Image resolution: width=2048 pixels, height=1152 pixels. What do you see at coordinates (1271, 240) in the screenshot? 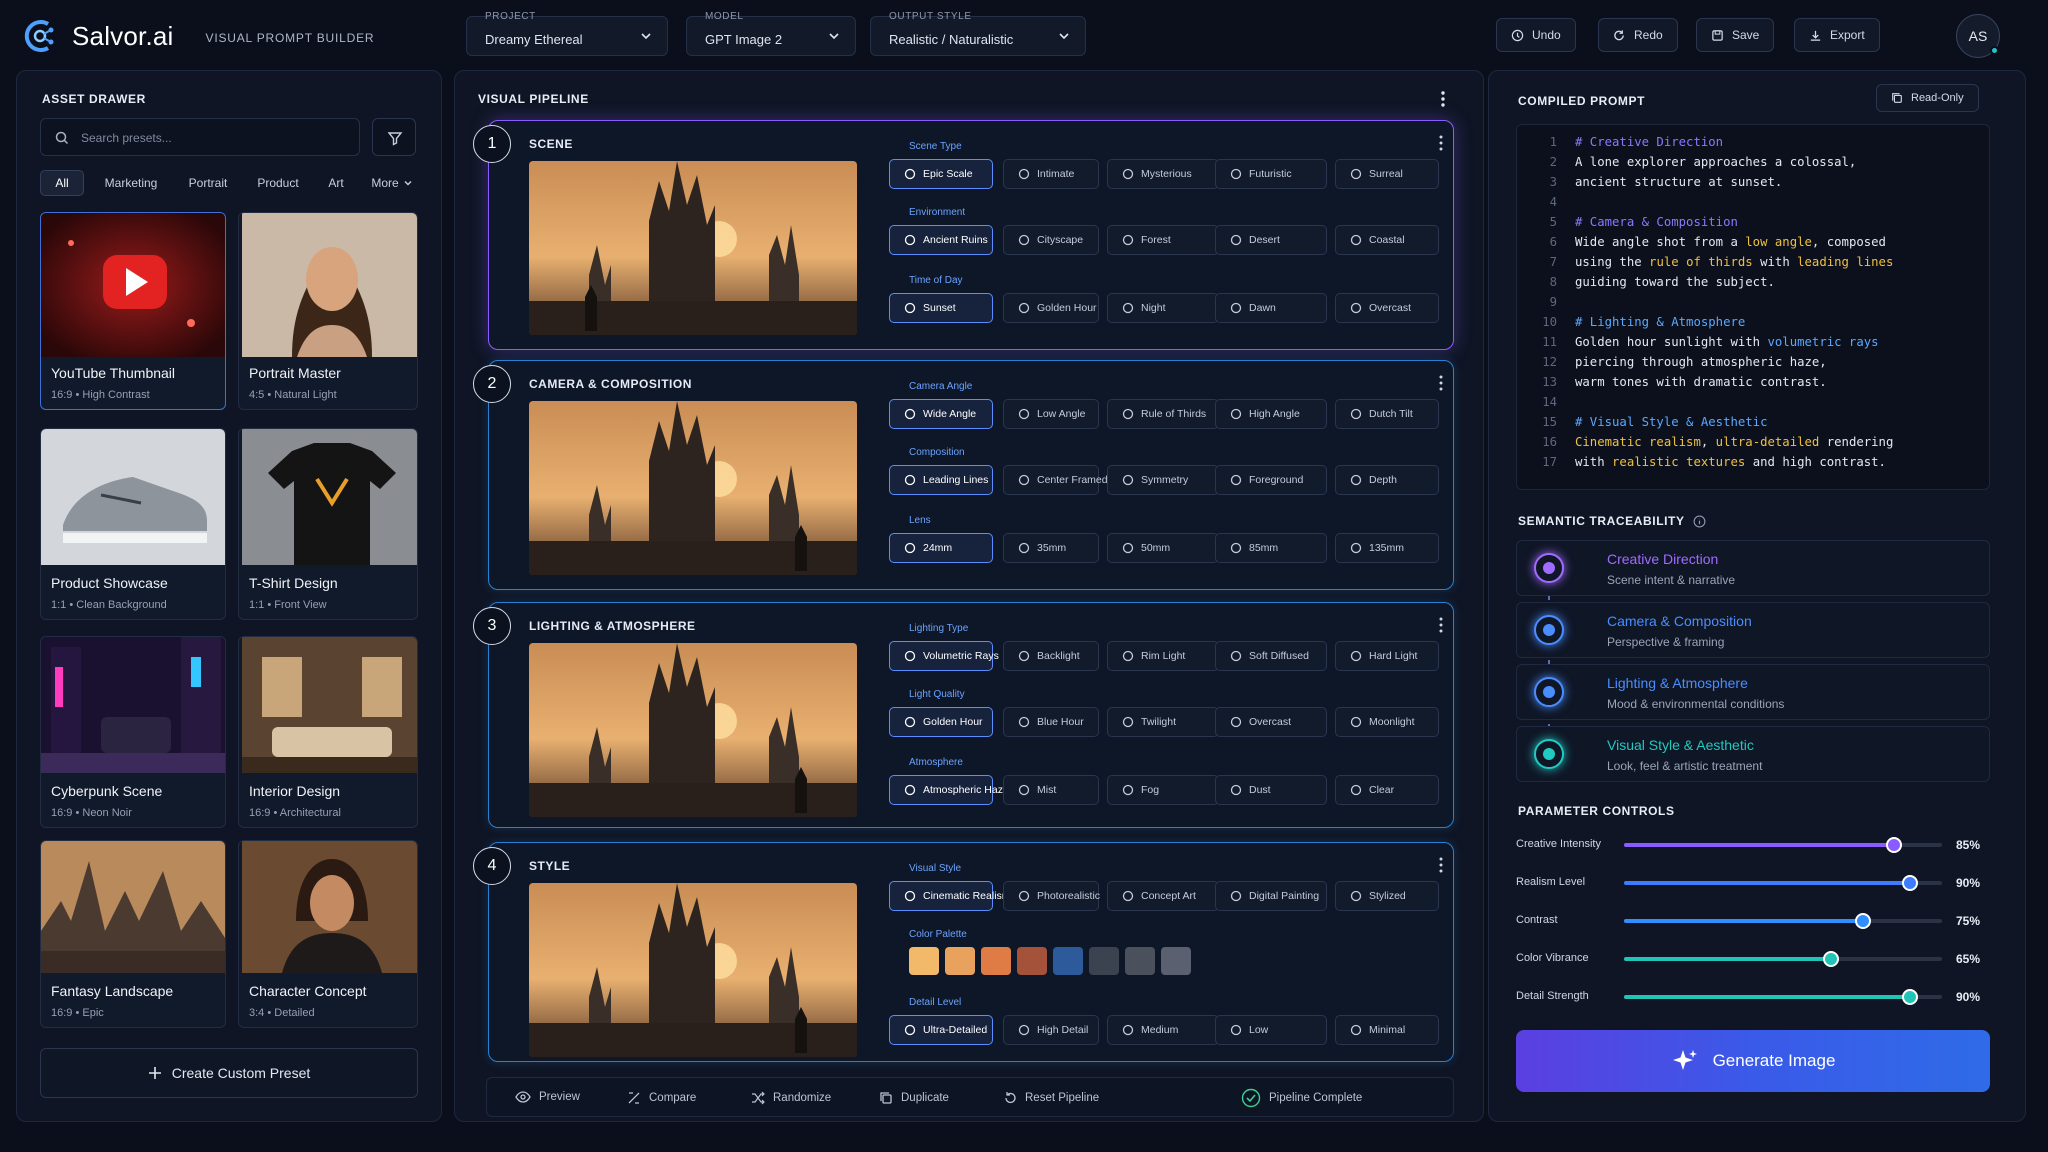
I see `option-chip: Desert` at bounding box center [1271, 240].